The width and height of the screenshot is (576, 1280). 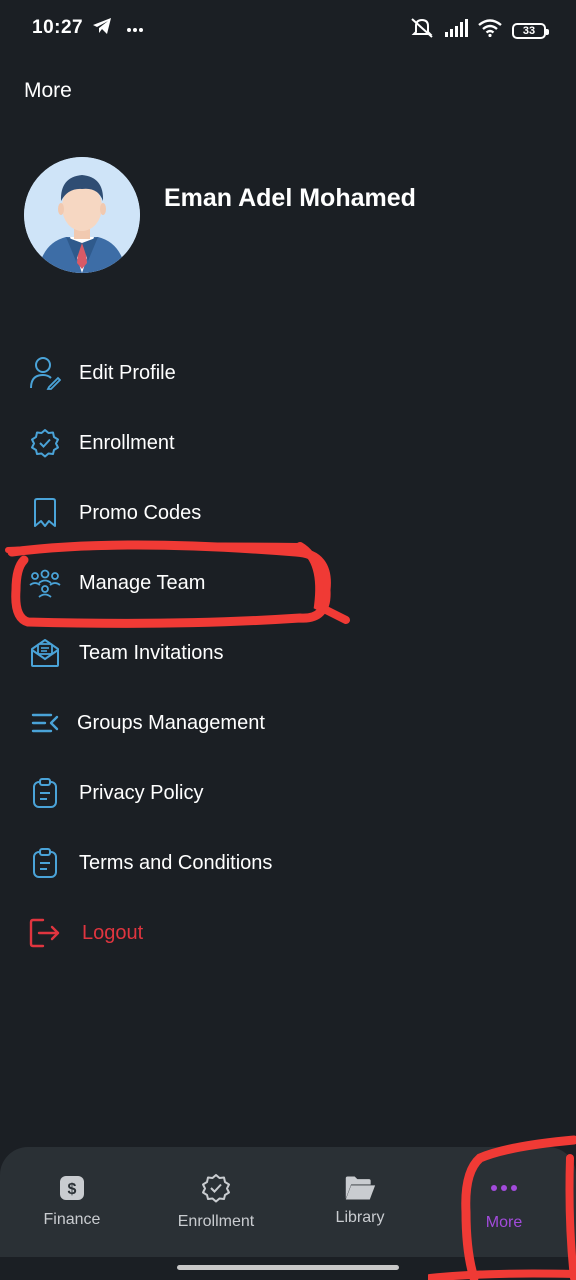 What do you see at coordinates (45, 373) in the screenshot?
I see `user-edit-icon` at bounding box center [45, 373].